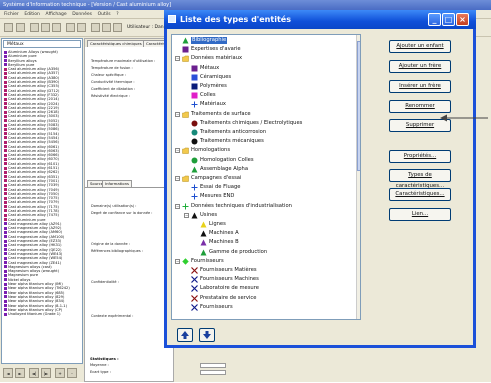 This screenshot has width=491, height=383. Describe the element at coordinates (82, 14) in the screenshot. I see `menu-data: Données` at that location.